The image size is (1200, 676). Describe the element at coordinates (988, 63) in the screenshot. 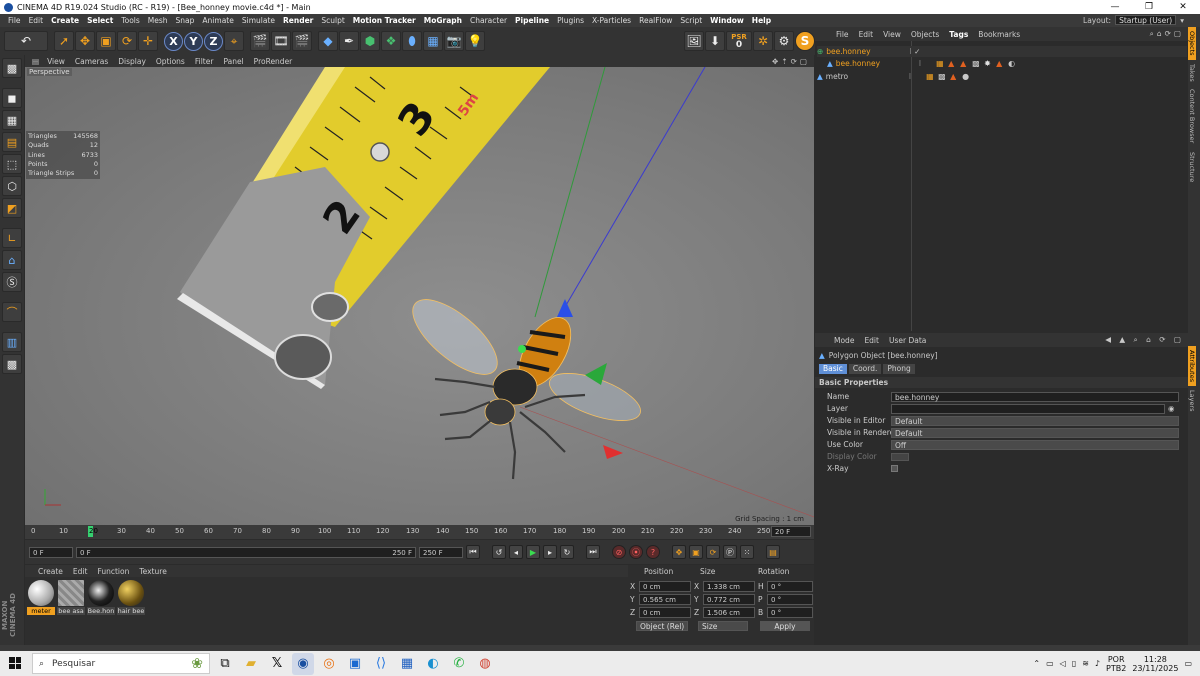

I see `phong-tag-icon: ✸` at that location.